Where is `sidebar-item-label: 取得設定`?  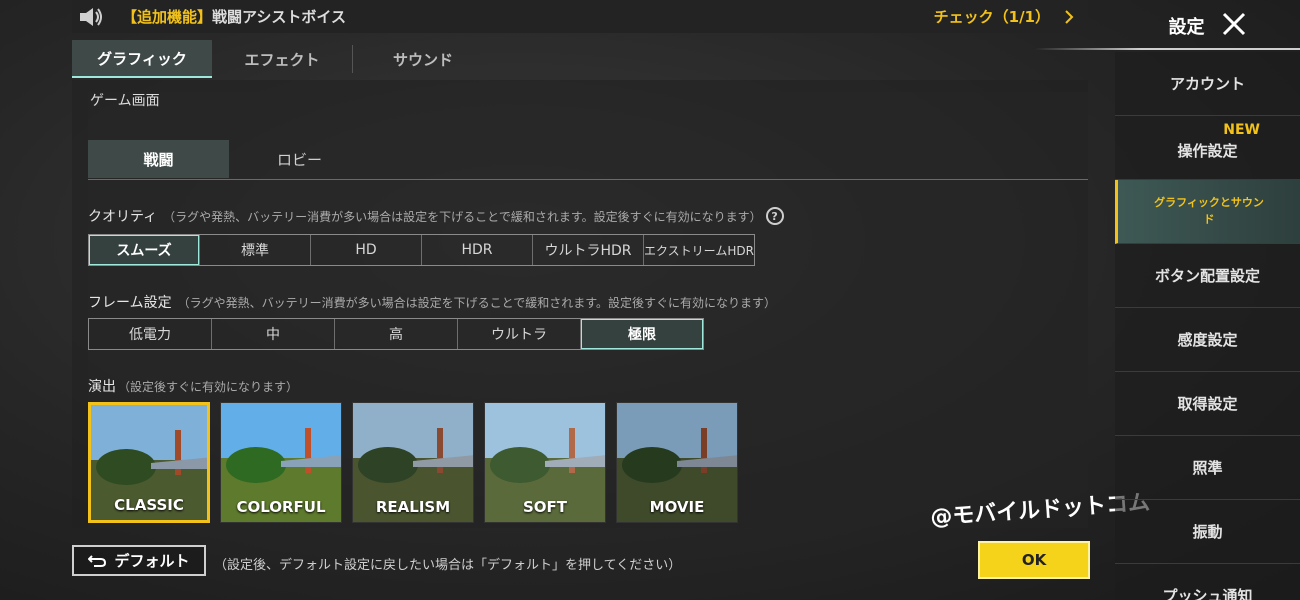 sidebar-item-label: 取得設定 is located at coordinates (1207, 404).